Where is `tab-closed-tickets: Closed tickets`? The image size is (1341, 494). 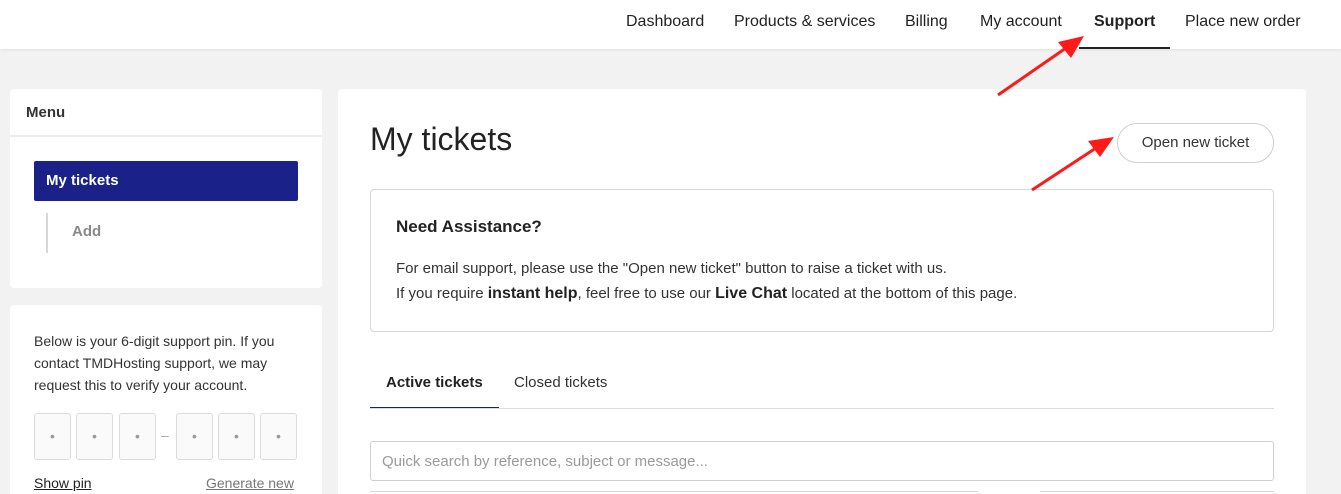 tab-closed-tickets: Closed tickets is located at coordinates (560, 382).